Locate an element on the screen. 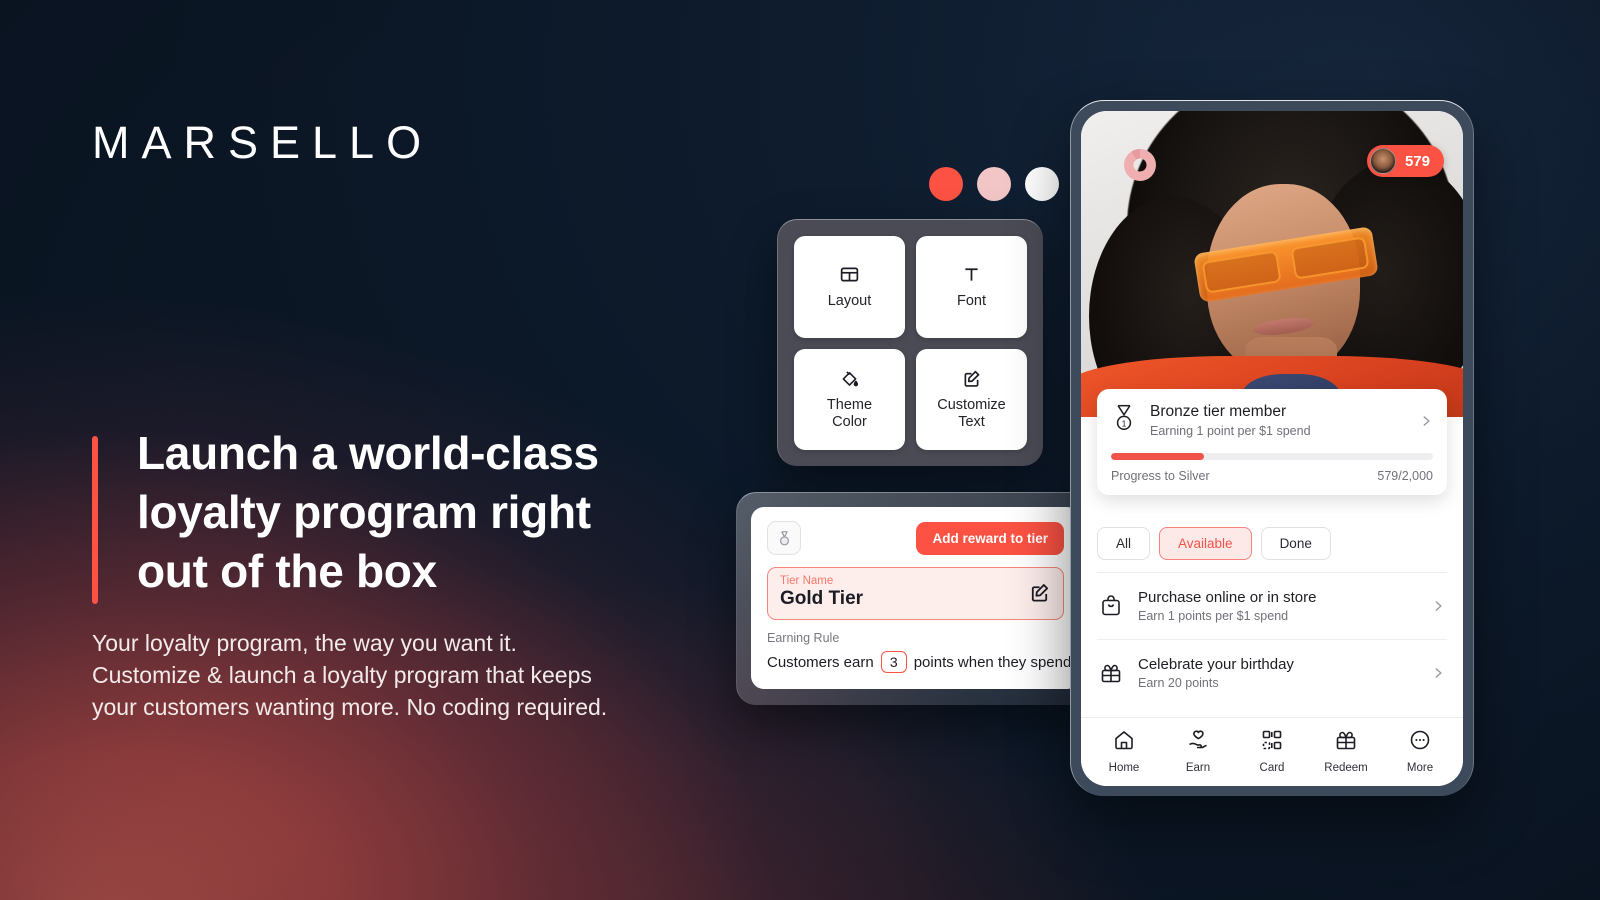  nav-item-more: More is located at coordinates (1420, 751).